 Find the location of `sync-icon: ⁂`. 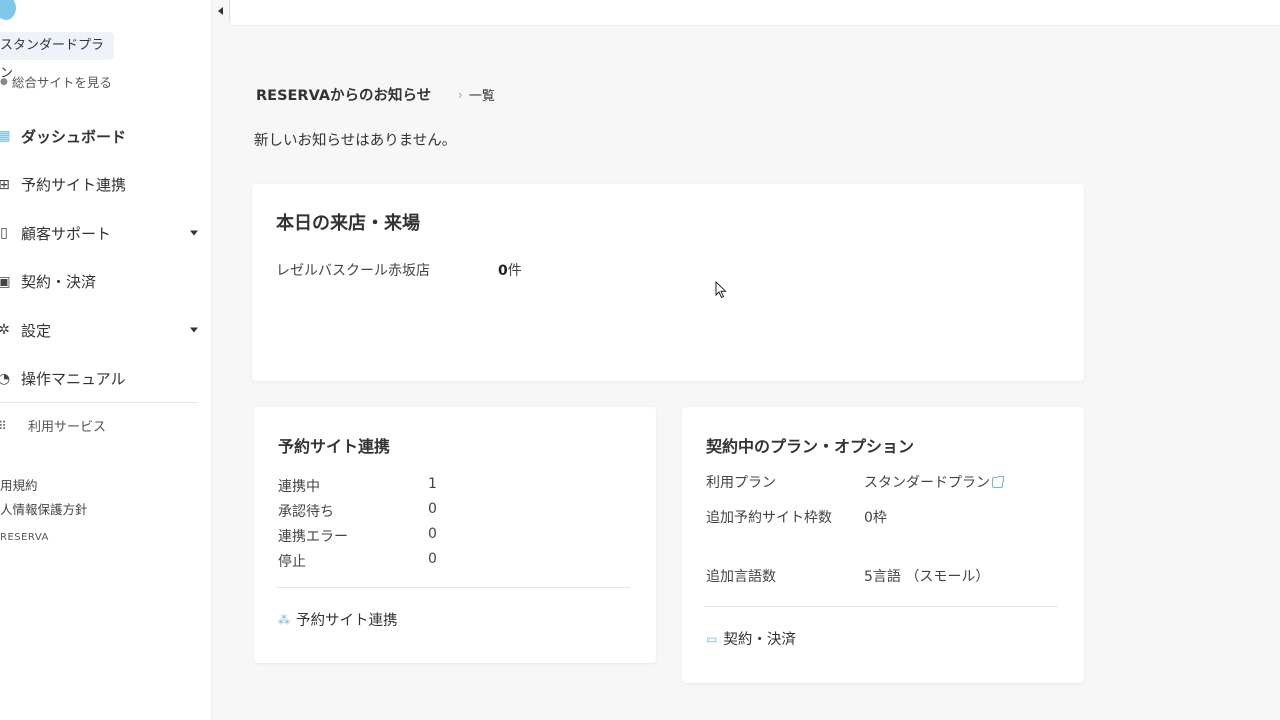

sync-icon: ⁂ is located at coordinates (284, 619).